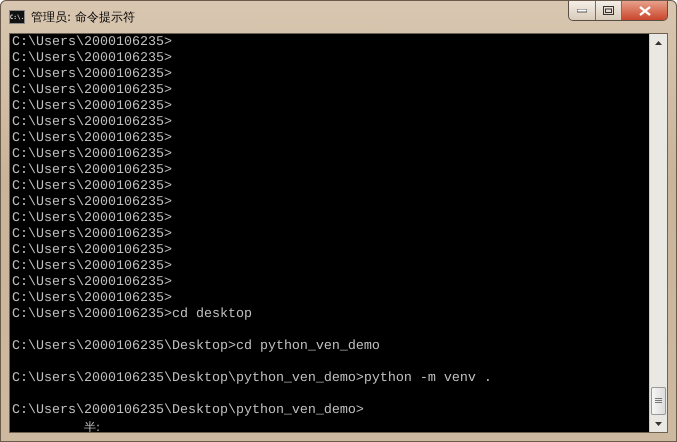  What do you see at coordinates (83, 17) in the screenshot?
I see `window-title: 管理员: 命令提示符` at bounding box center [83, 17].